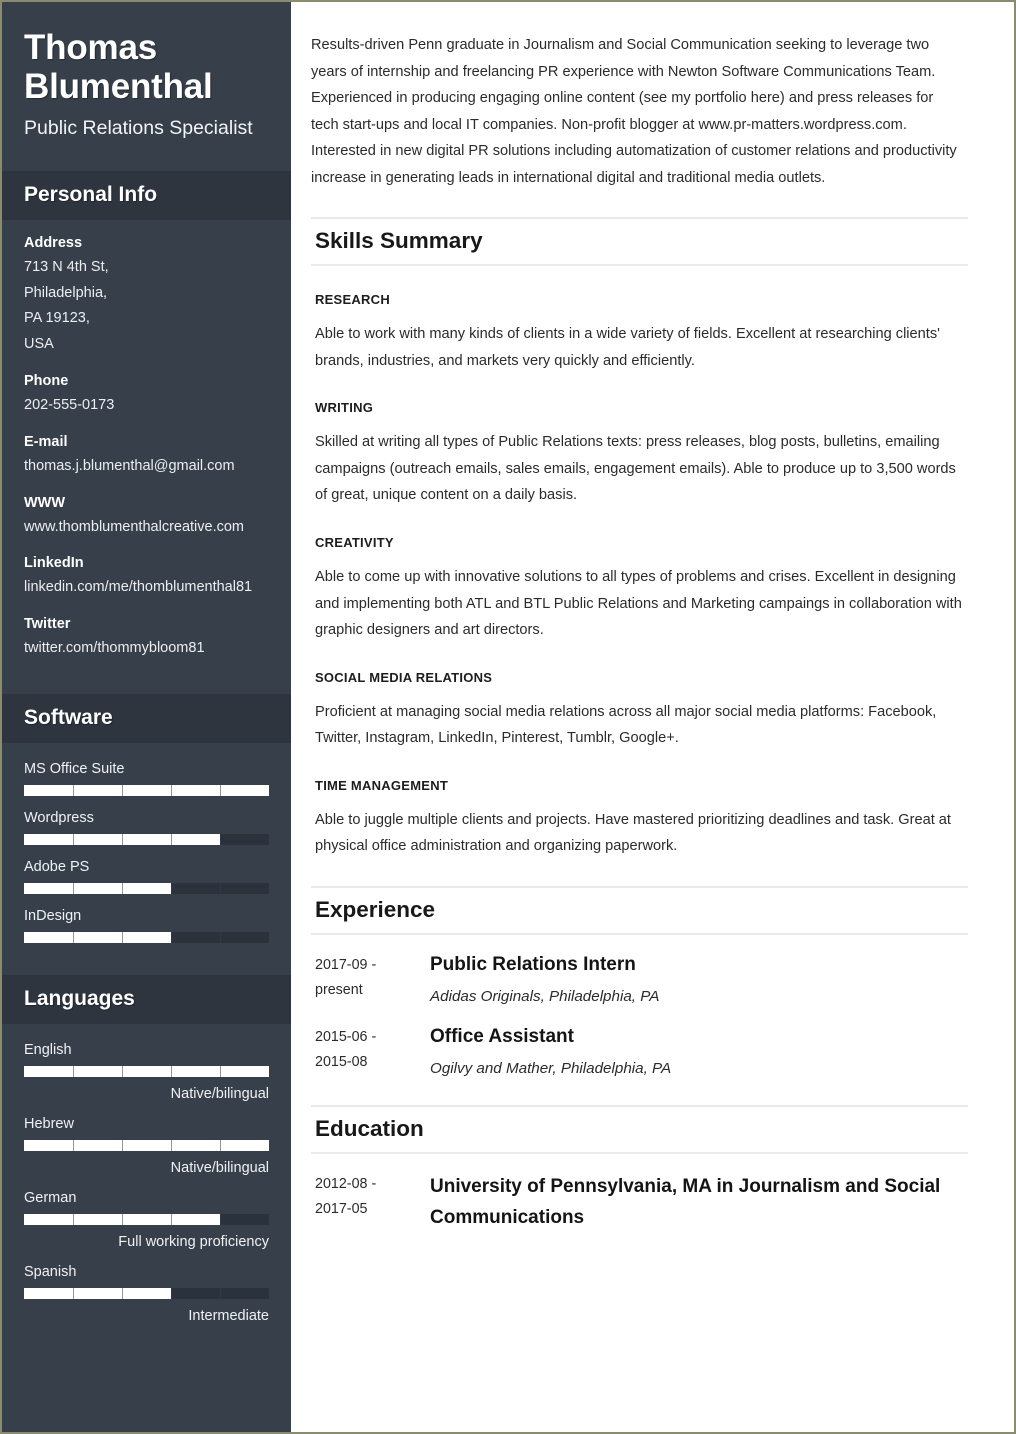 Image resolution: width=1016 pixels, height=1434 pixels. I want to click on language-skill-label: German, so click(50, 1197).